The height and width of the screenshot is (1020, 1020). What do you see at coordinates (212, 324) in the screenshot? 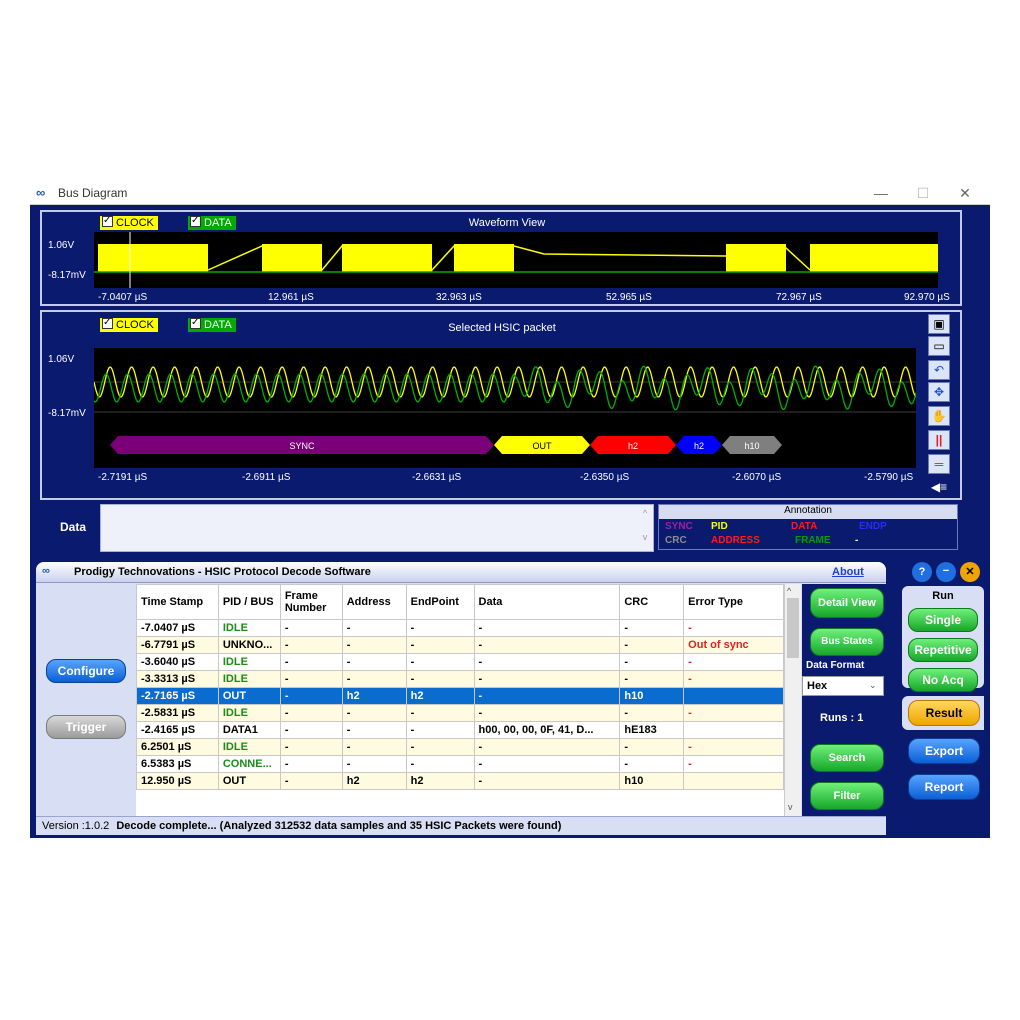
I see `packet-data-checkbox: DATA` at bounding box center [212, 324].